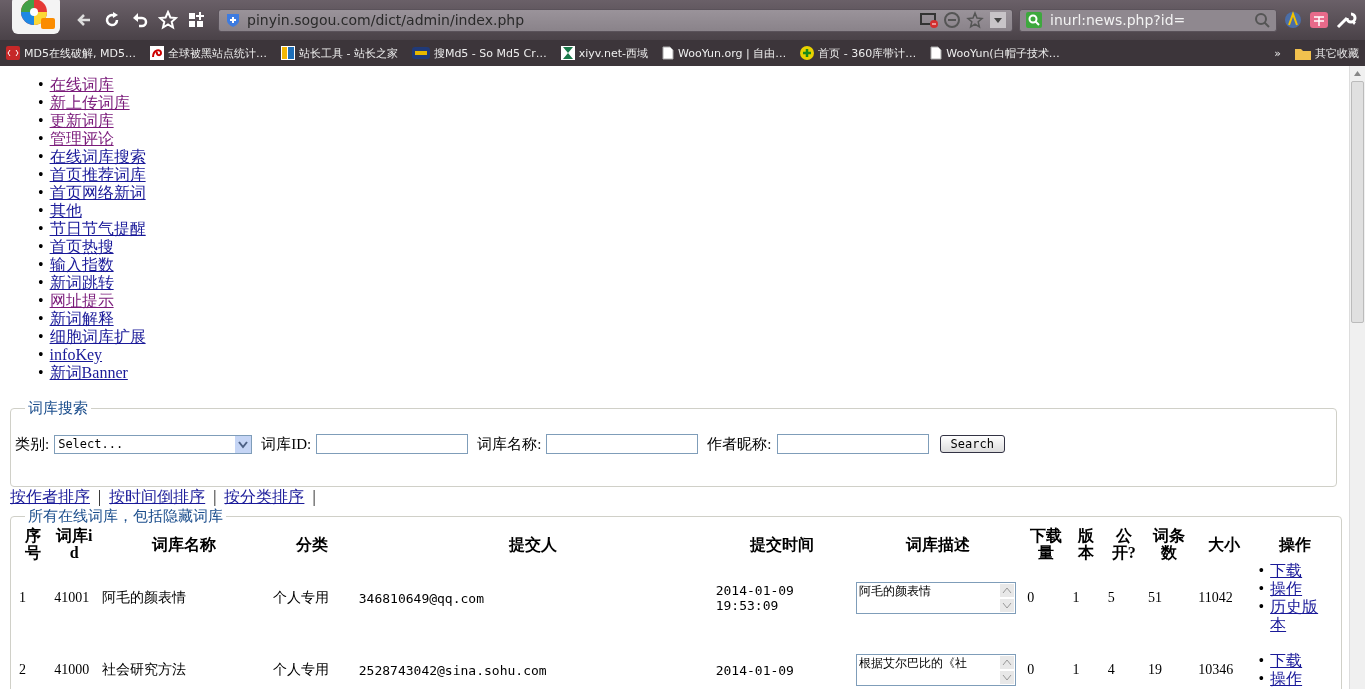  I want to click on nav-link: 首页网络新词, so click(97, 193).